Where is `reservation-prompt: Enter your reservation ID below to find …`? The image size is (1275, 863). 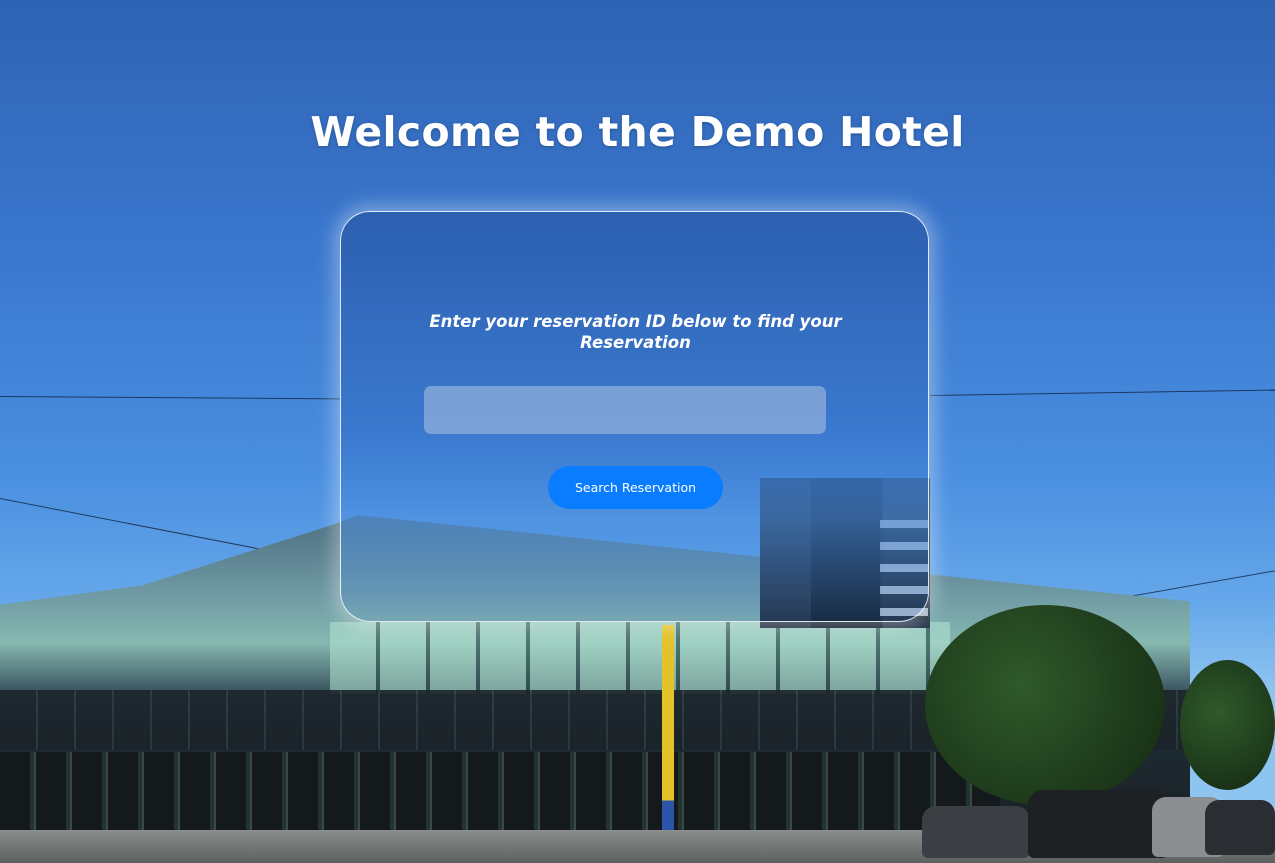 reservation-prompt: Enter your reservation ID below to find … is located at coordinates (635, 332).